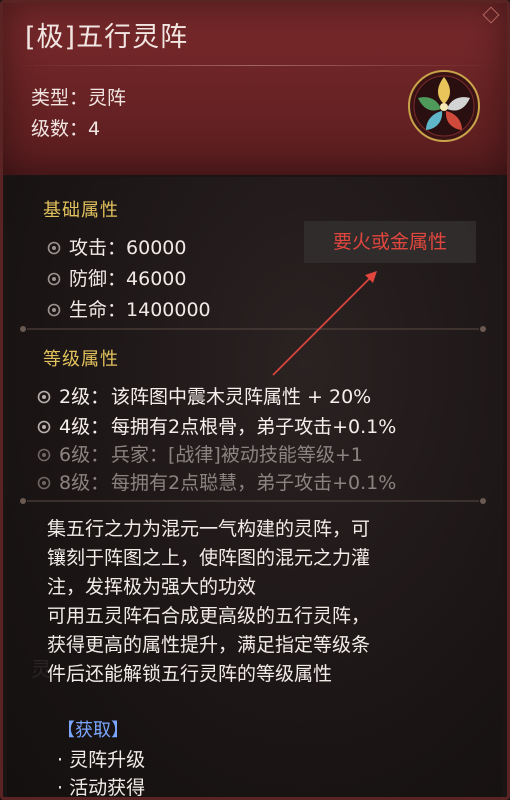  I want to click on level-effect: 每拥有2点根骨，弟子攻击+0.1%, so click(254, 427).